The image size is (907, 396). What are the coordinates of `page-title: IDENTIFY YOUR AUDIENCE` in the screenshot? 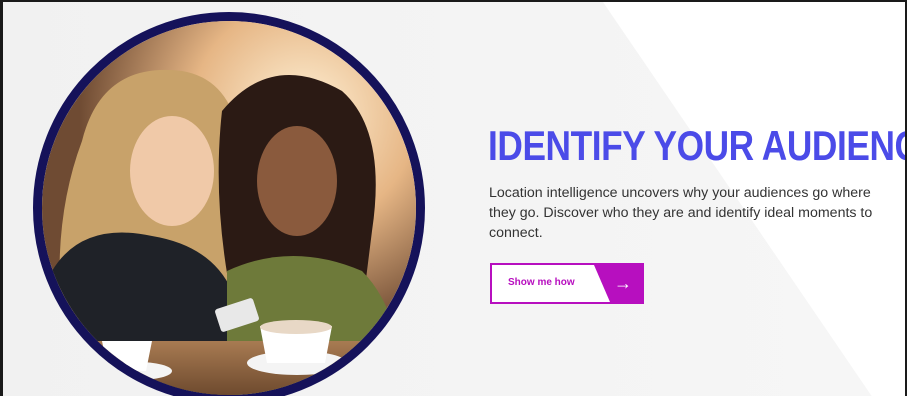 It's located at (697, 145).